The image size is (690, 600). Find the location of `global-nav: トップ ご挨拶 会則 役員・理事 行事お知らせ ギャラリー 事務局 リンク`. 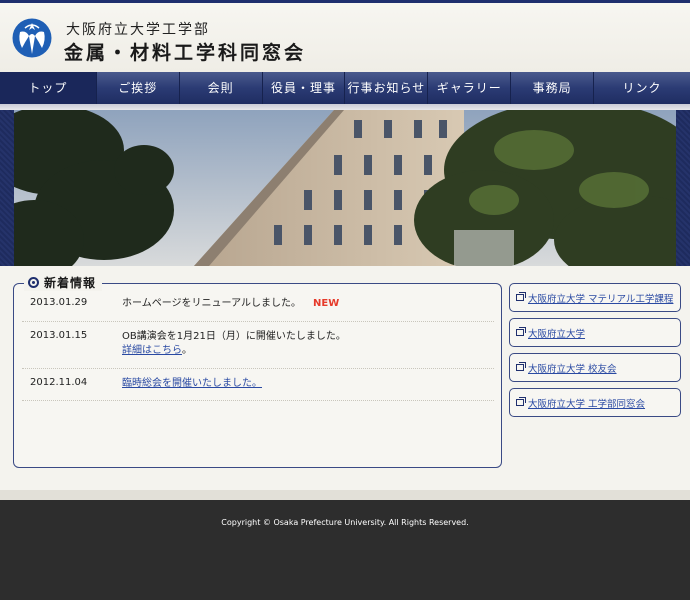

global-nav: トップ ご挨拶 会則 役員・理事 行事お知らせ ギャラリー 事務局 リンク is located at coordinates (345, 88).